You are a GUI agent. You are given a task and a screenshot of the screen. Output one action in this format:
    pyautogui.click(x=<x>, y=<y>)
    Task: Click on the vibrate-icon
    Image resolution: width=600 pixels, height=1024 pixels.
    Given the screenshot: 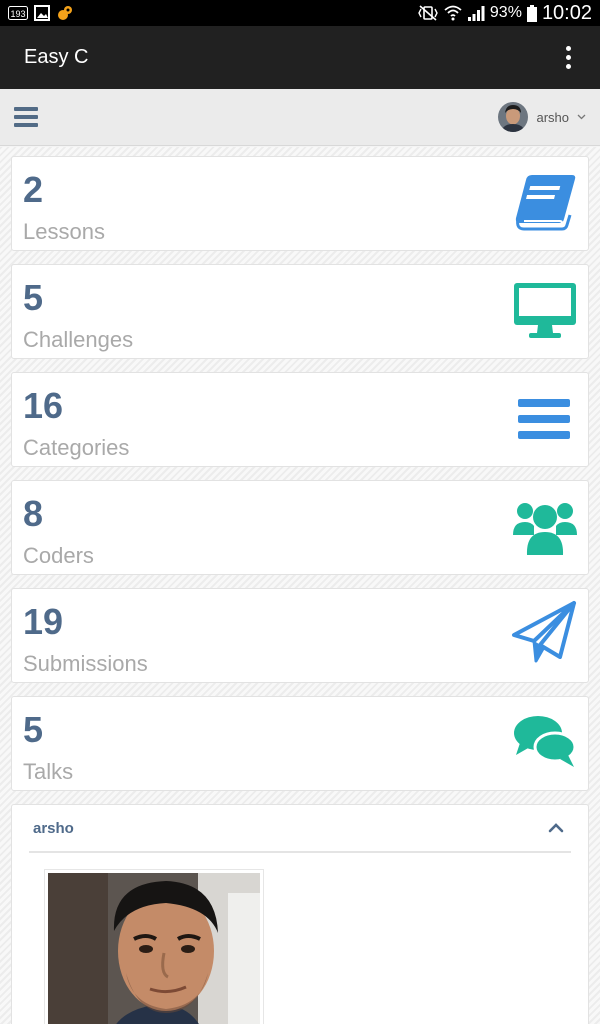 What is the action you would take?
    pyautogui.click(x=428, y=13)
    